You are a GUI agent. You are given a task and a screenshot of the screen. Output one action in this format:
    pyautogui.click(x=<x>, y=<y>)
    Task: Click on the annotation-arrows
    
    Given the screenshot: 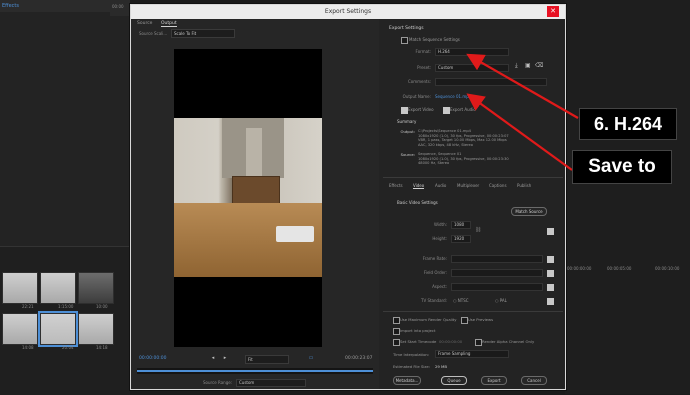 What is the action you would take?
    pyautogui.click(x=522, y=112)
    